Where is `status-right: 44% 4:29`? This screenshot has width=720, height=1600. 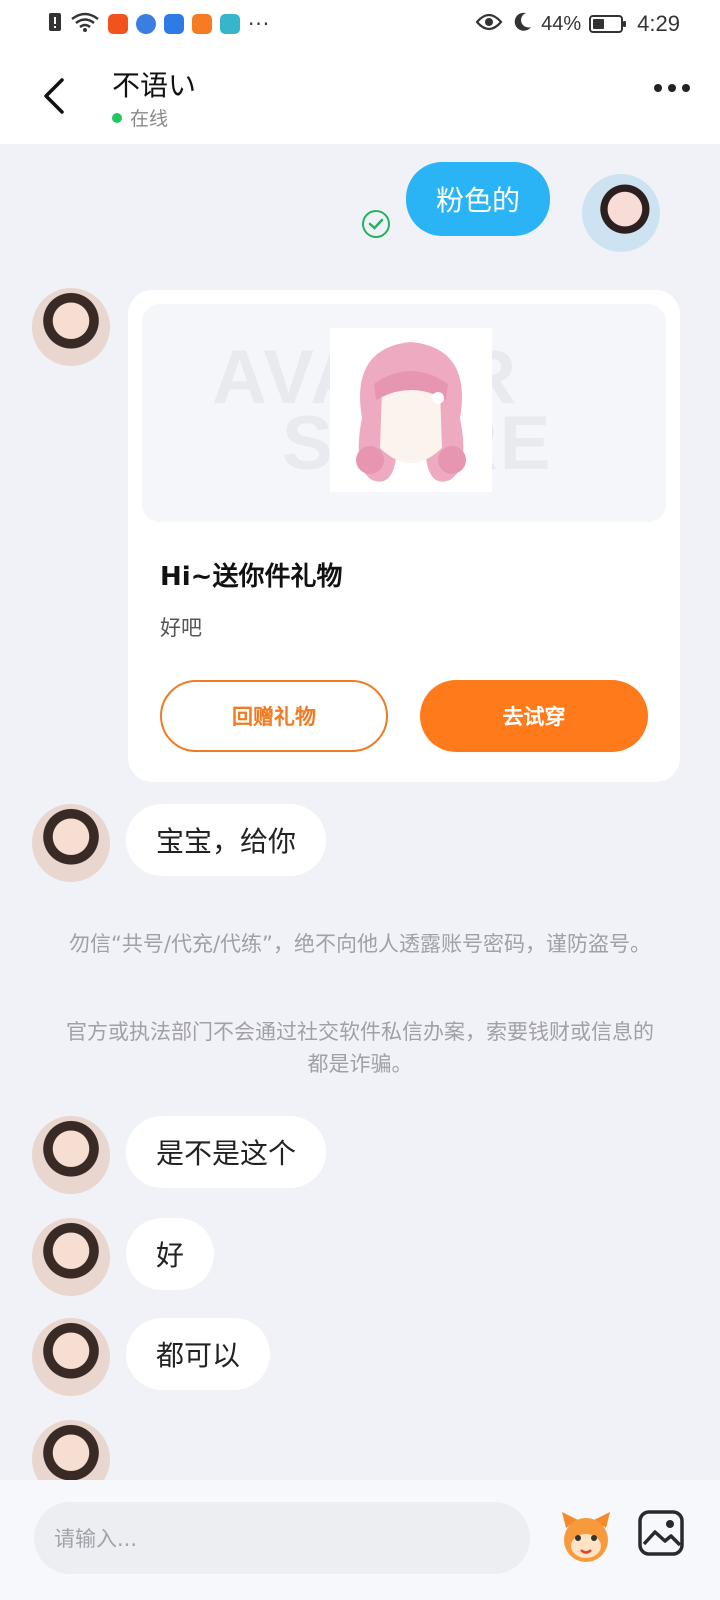
status-right: 44% 4:29 is located at coordinates (577, 24).